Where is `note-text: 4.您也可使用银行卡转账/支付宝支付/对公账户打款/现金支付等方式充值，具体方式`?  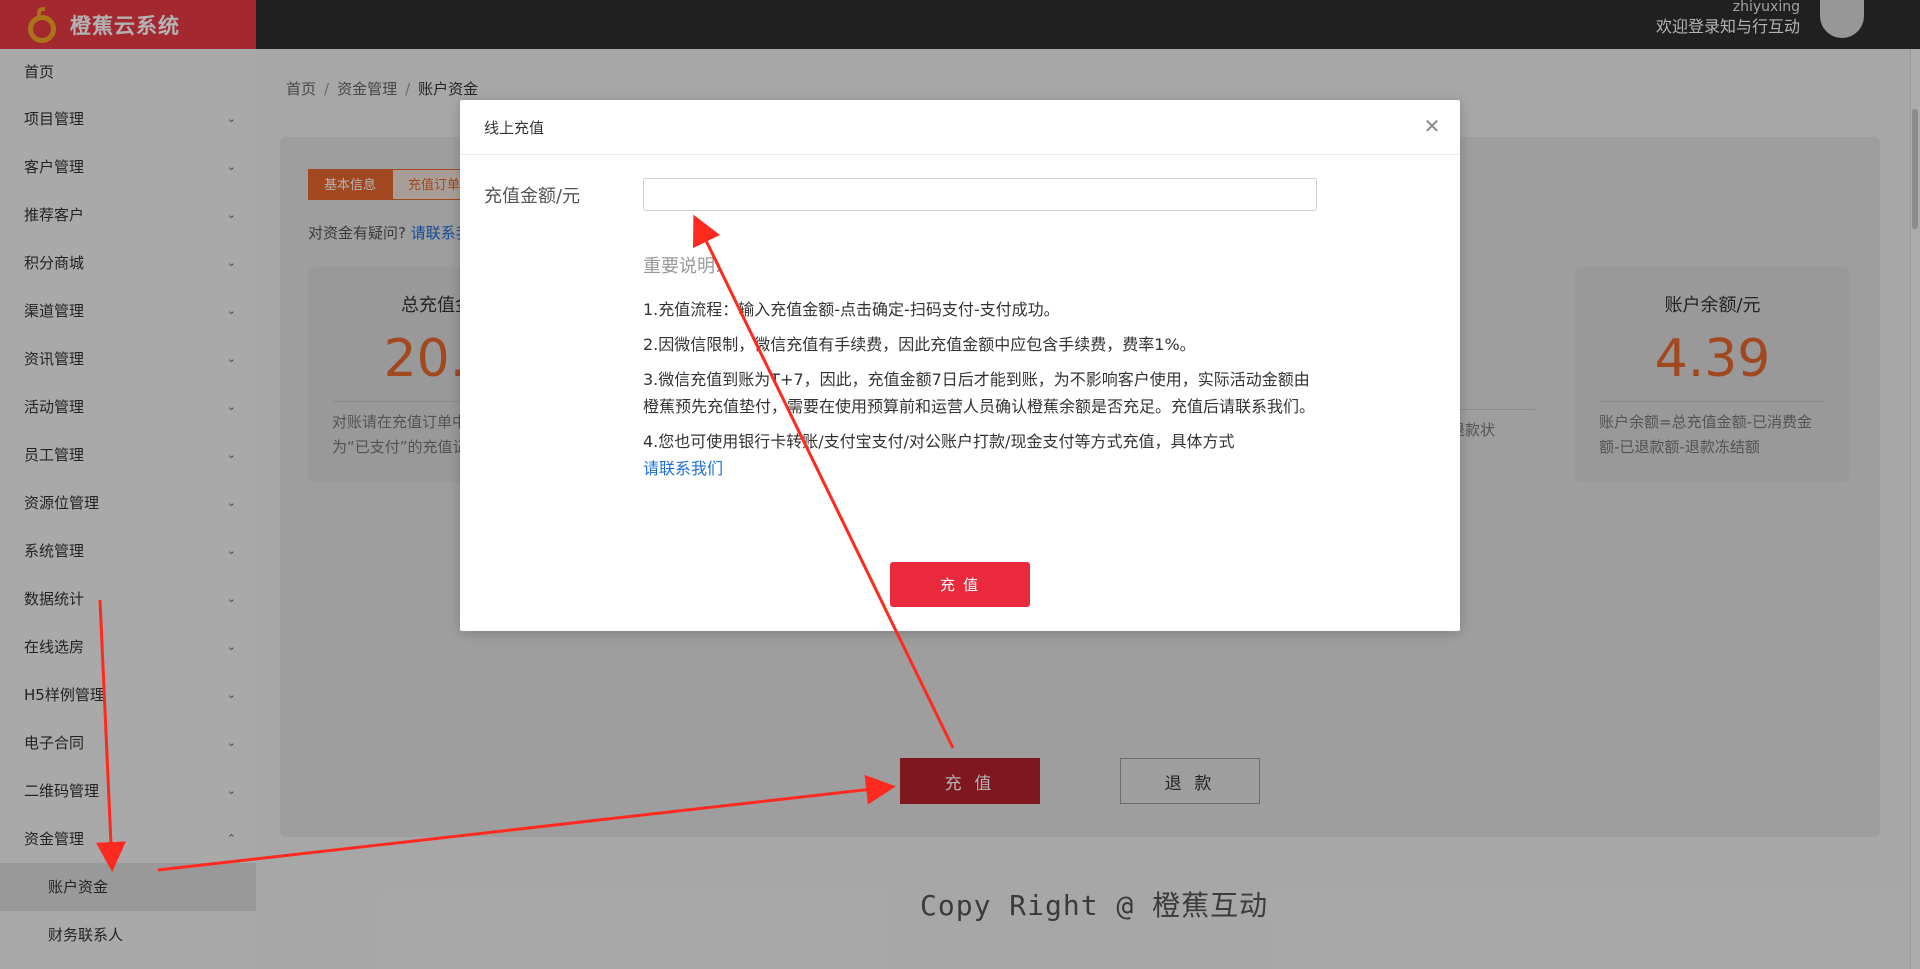 note-text: 4.您也可使用银行卡转账/支付宝支付/对公账户打款/现金支付等方式充值，具体方式 is located at coordinates (939, 441).